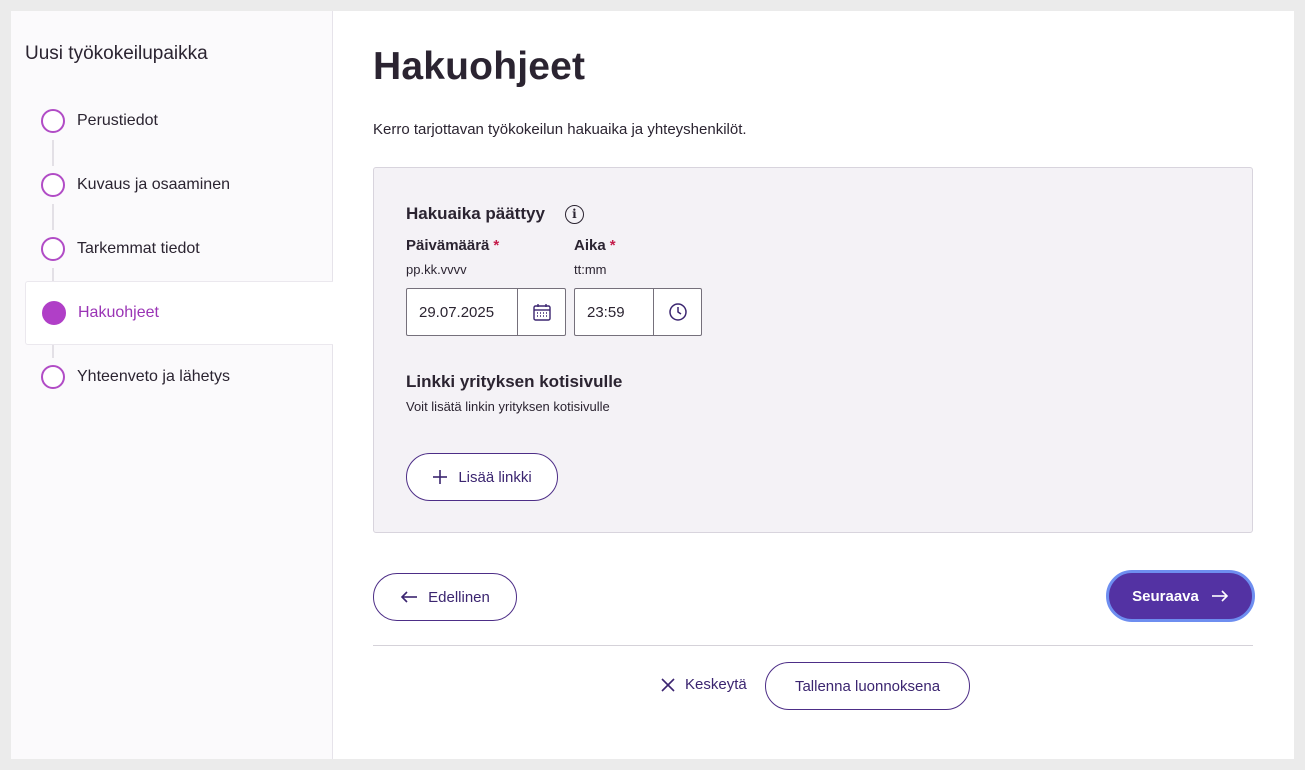  What do you see at coordinates (179, 313) in the screenshot?
I see `step-hakuohjeet: Hakuohjeet` at bounding box center [179, 313].